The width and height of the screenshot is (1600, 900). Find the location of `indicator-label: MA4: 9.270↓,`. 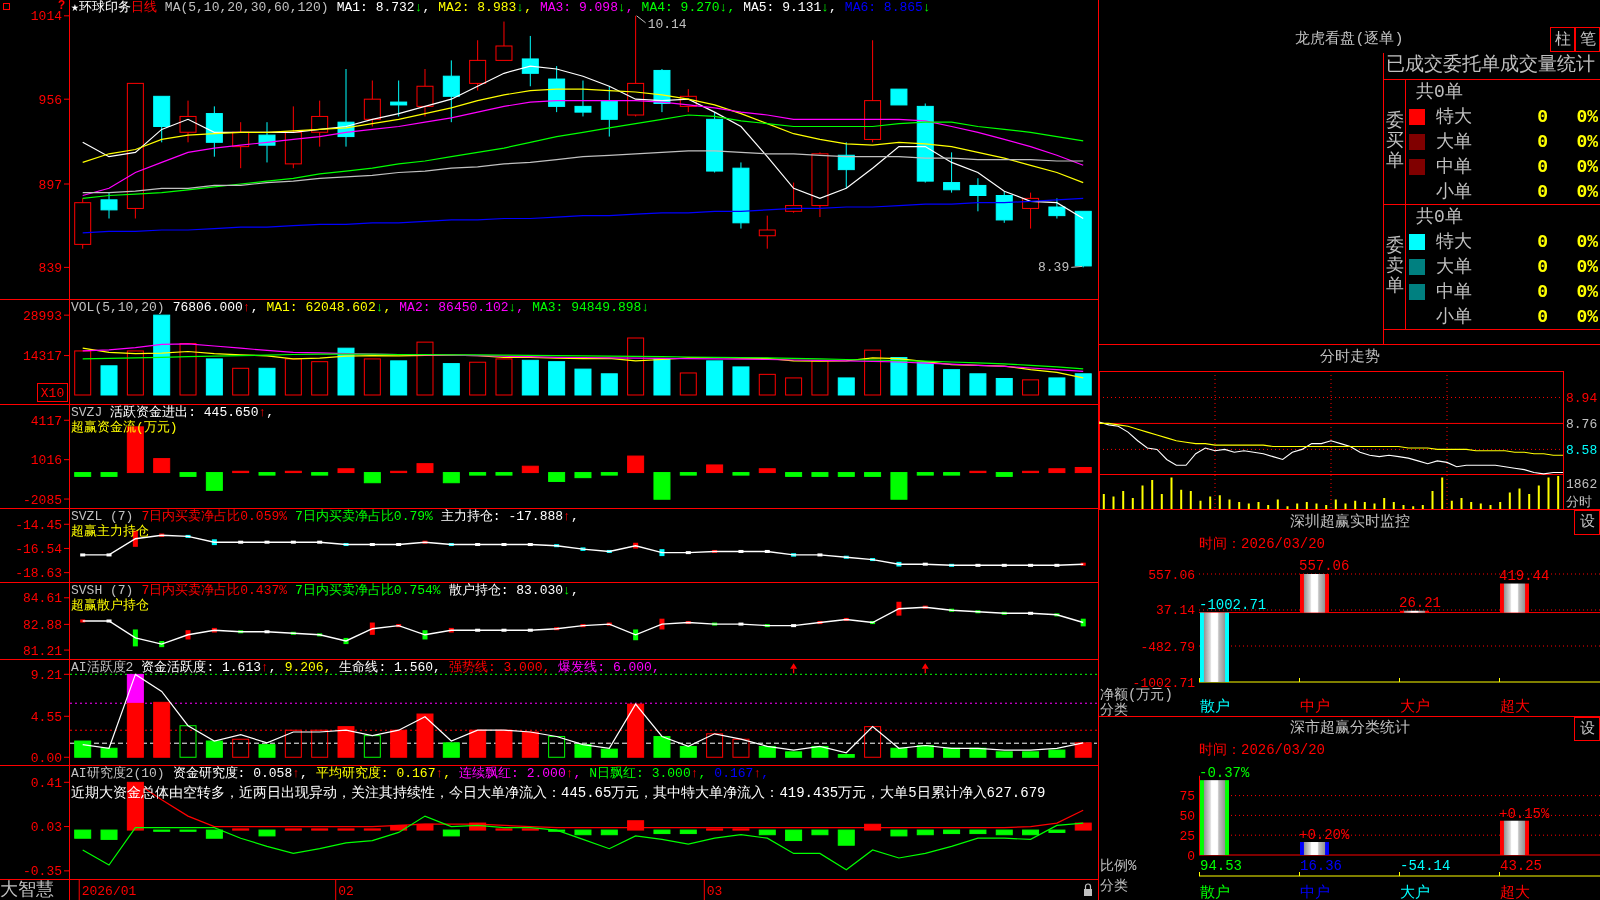

indicator-label: MA4: 9.270↓, is located at coordinates (688, 7).